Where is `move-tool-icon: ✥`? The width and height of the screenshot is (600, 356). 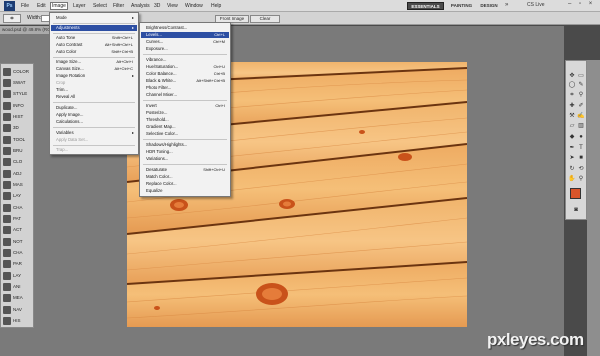 move-tool-icon: ✥ is located at coordinates (572, 76).